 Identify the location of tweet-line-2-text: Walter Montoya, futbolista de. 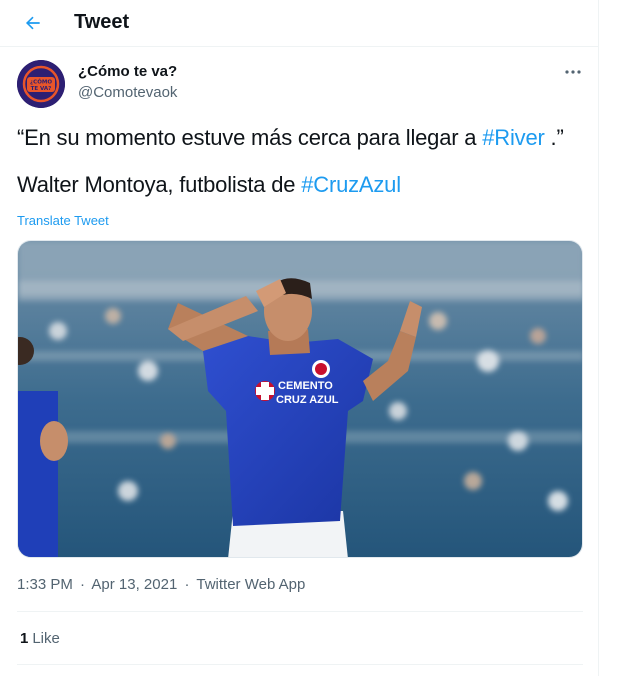
(159, 184).